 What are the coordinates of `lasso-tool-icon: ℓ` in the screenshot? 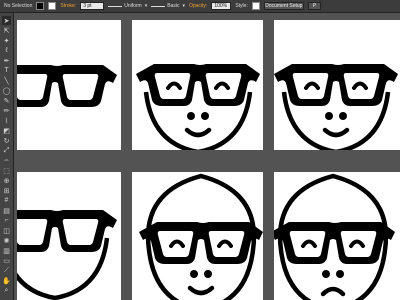 It's located at (6, 50).